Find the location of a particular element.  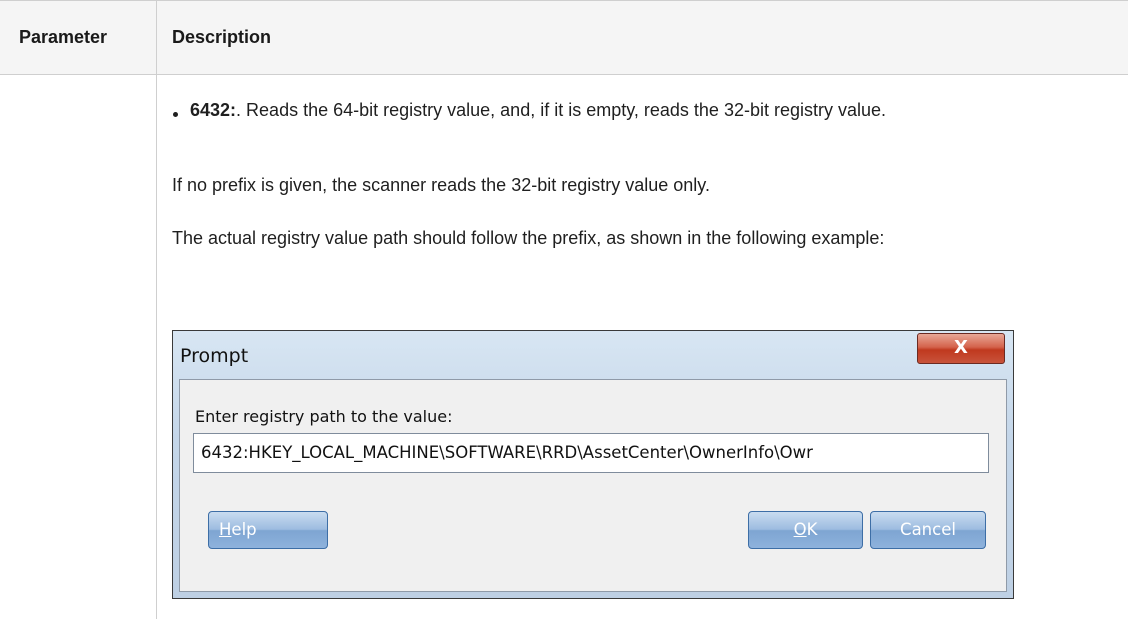

header-parameter: Parameter is located at coordinates (63, 37).